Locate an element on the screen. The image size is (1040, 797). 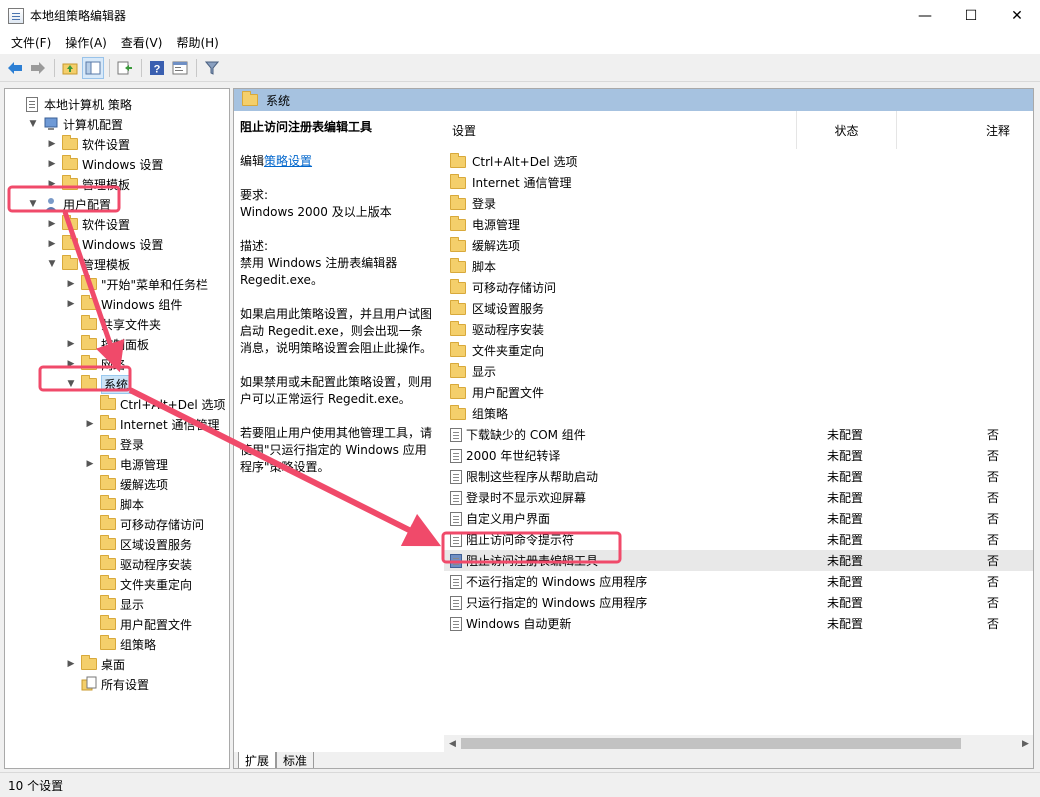
tree-node: 脚本 is located at coordinates (114, 504).